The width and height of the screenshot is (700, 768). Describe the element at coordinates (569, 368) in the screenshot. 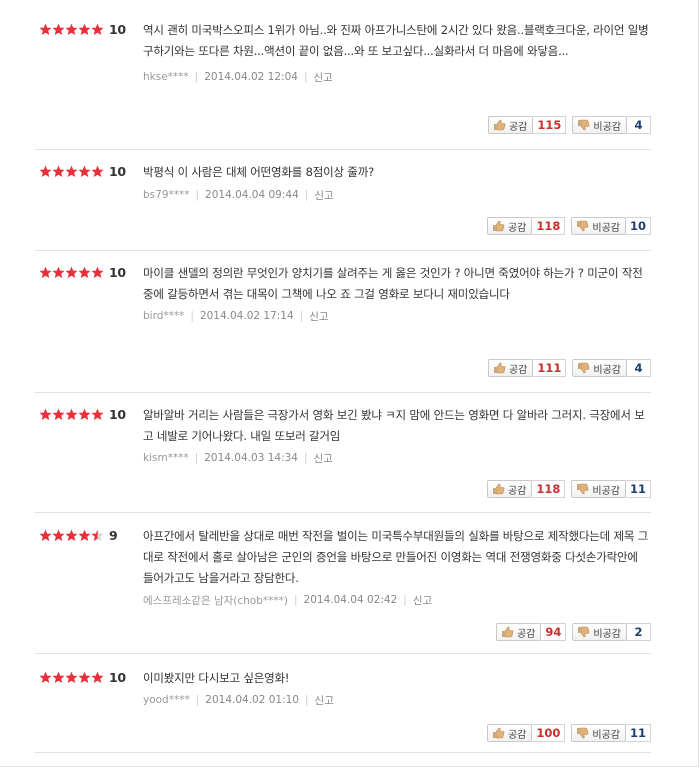

I see `review-actions: 공감 111 비공감 4` at that location.